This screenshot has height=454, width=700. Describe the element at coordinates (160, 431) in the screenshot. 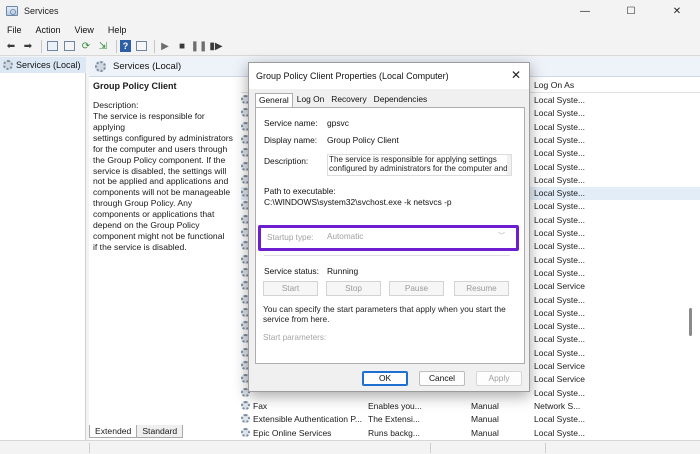

I see `tab-standard: Standard` at that location.